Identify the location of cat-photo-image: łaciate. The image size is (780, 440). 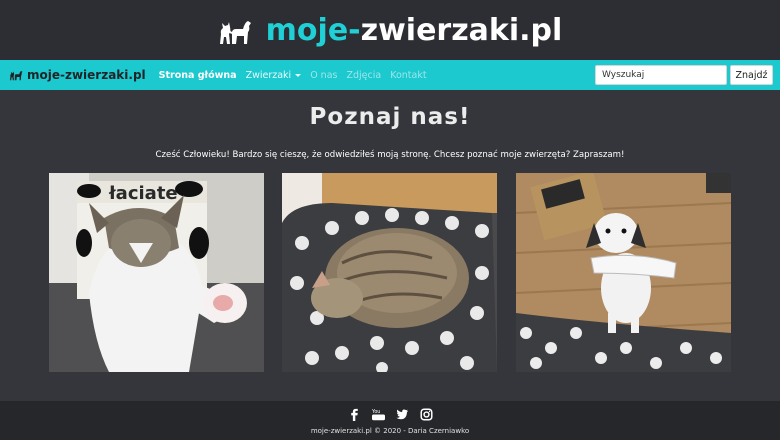
(156, 272).